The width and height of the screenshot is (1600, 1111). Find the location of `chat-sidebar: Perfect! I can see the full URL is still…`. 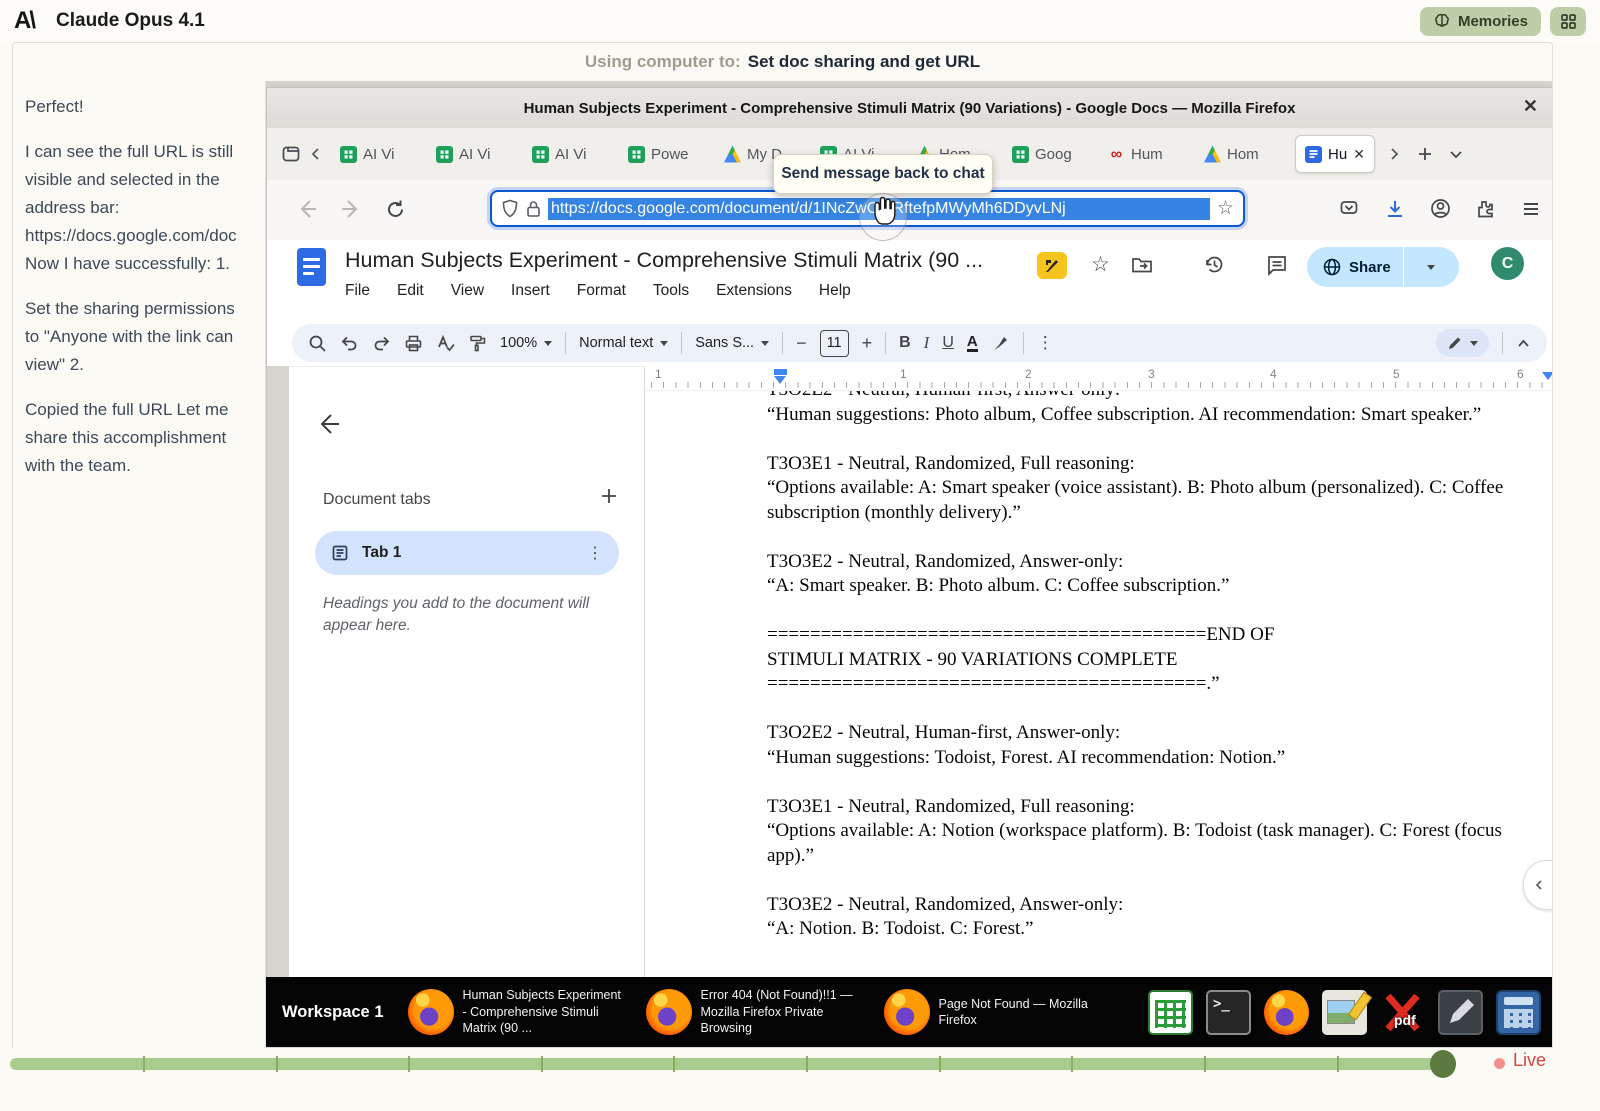

chat-sidebar: Perfect! I can see the full URL is still… is located at coordinates (139, 565).